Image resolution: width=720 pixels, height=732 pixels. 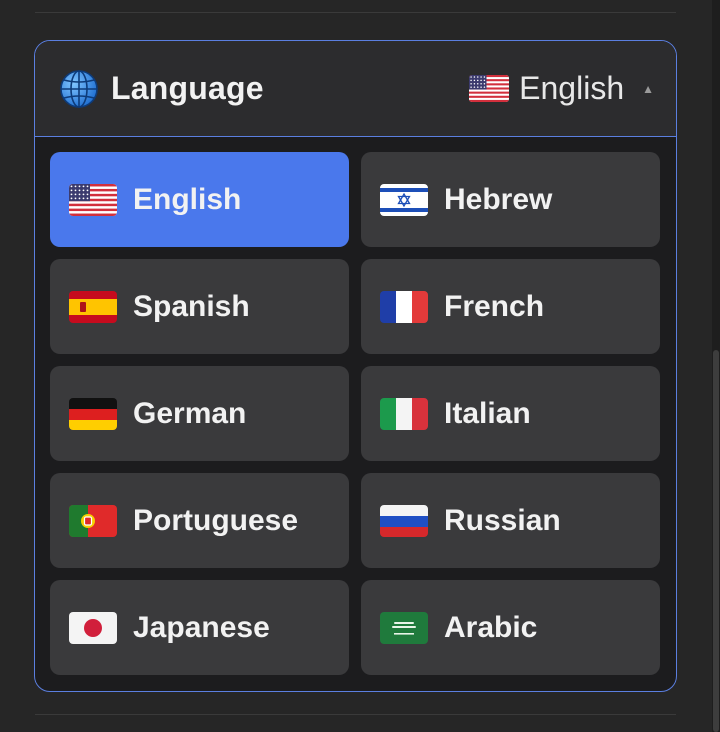 I want to click on current-language-label: English, so click(x=572, y=88).